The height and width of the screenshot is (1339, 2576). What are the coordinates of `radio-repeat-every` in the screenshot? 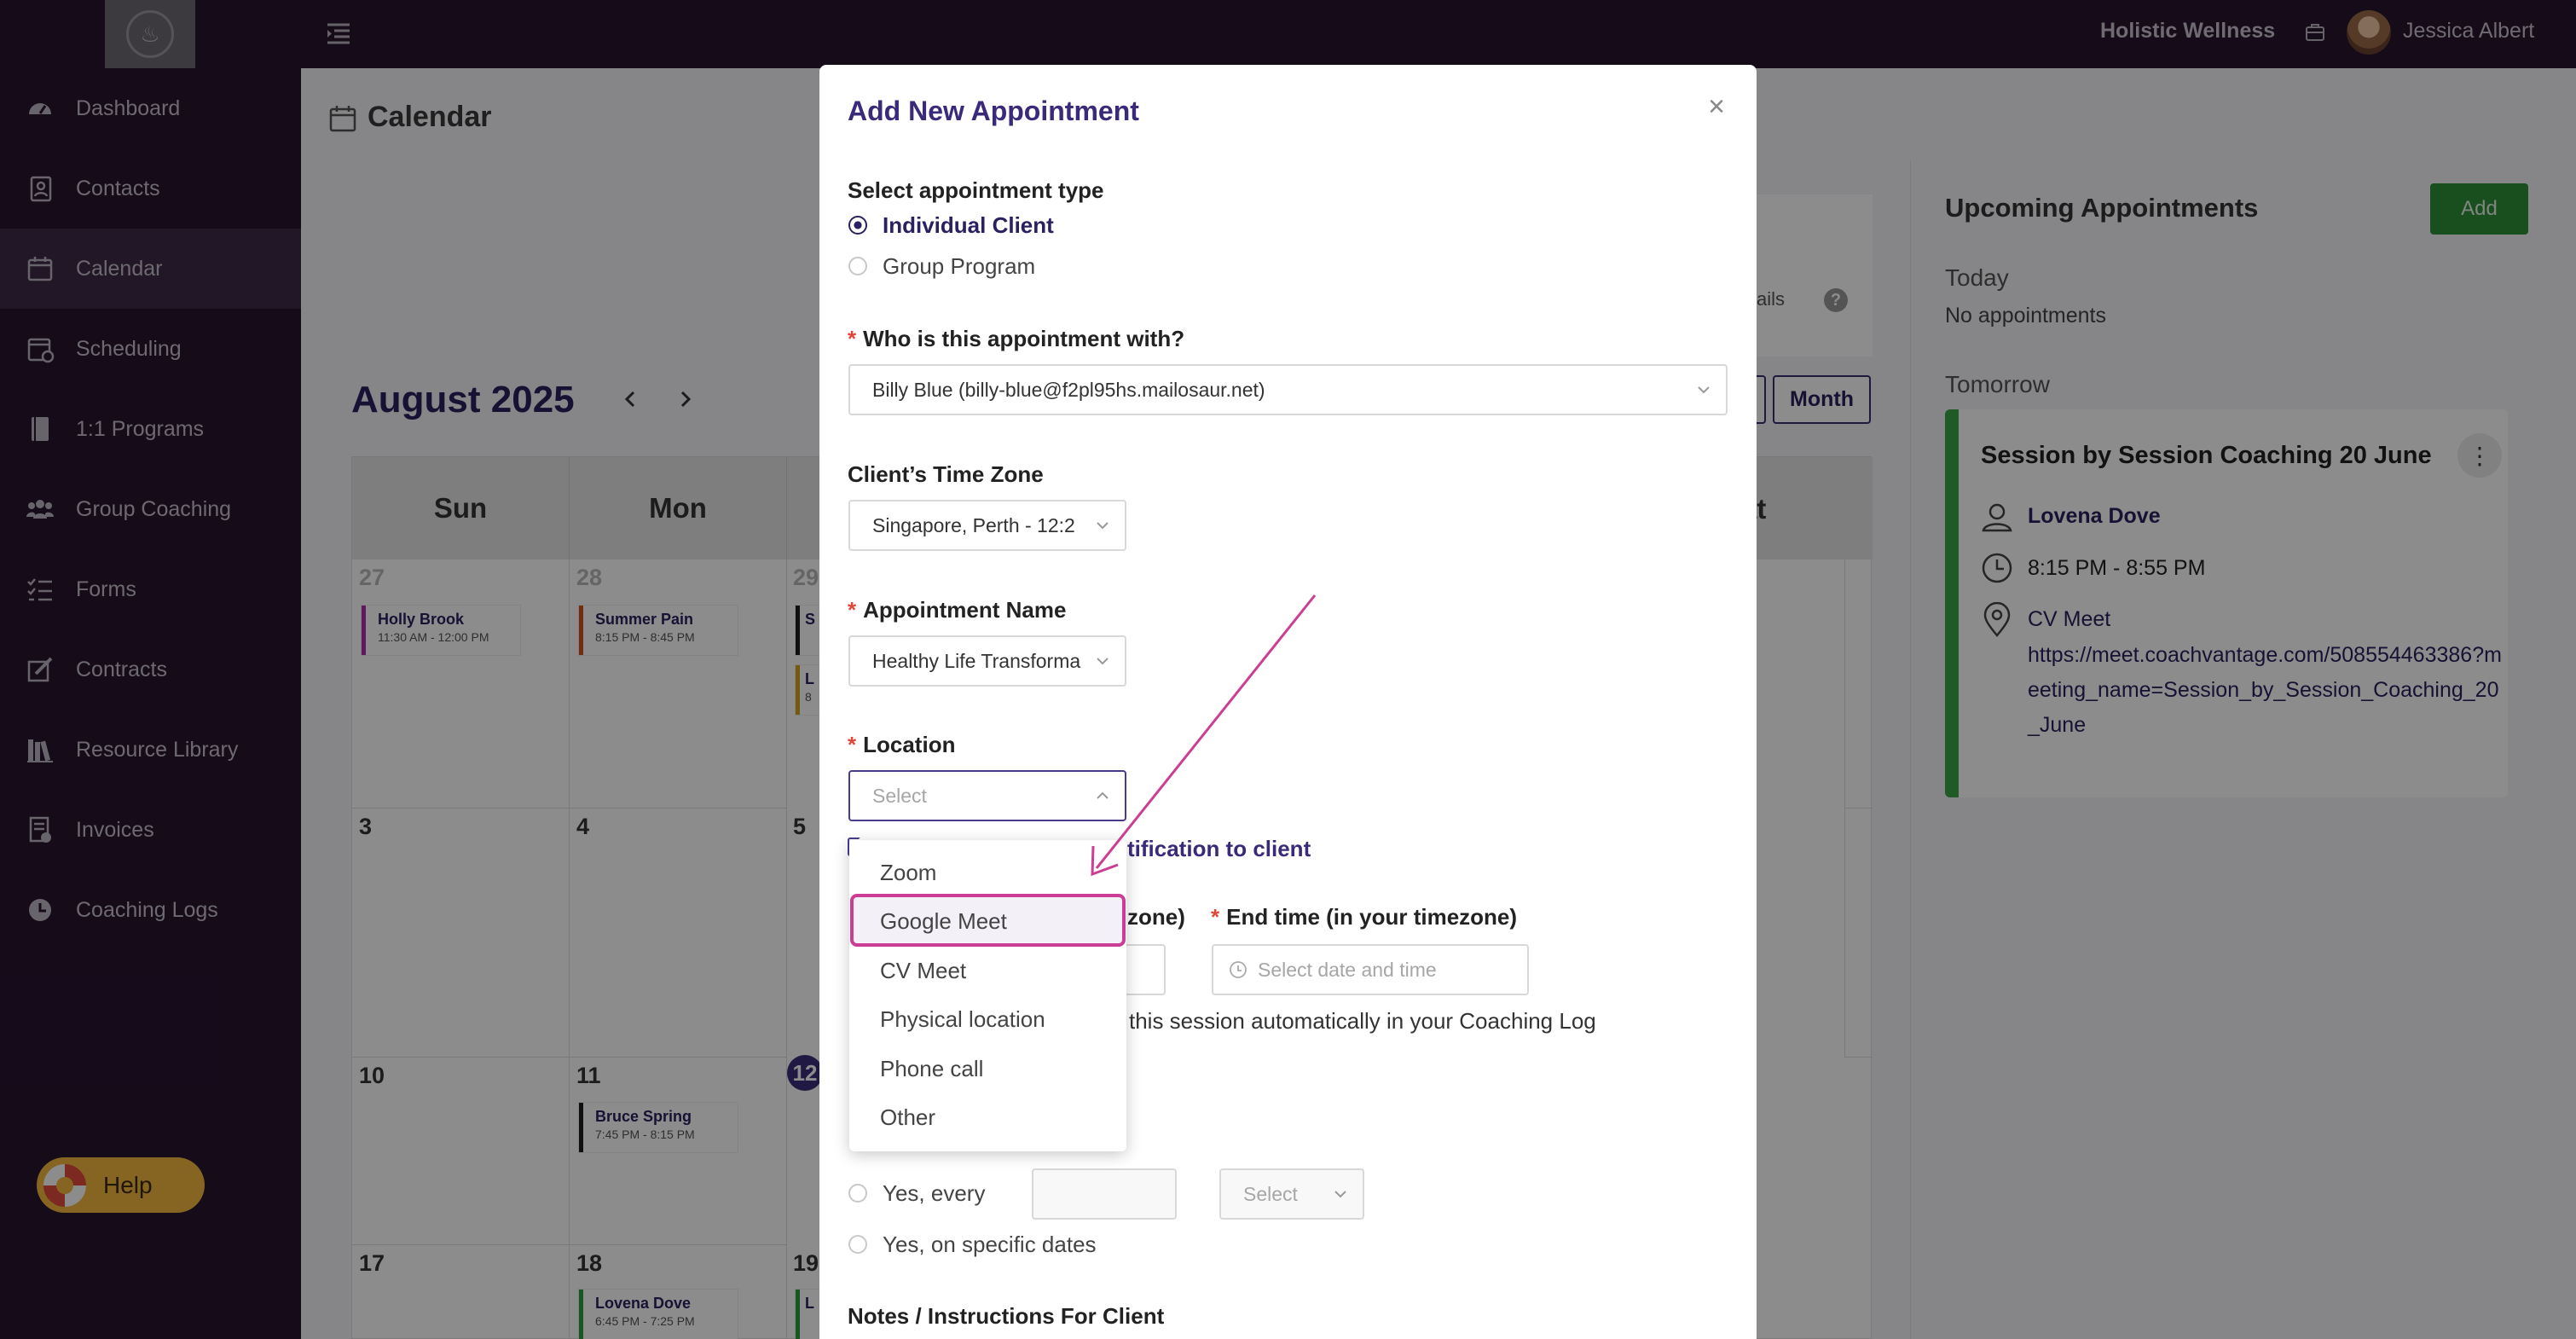 It's located at (857, 1194).